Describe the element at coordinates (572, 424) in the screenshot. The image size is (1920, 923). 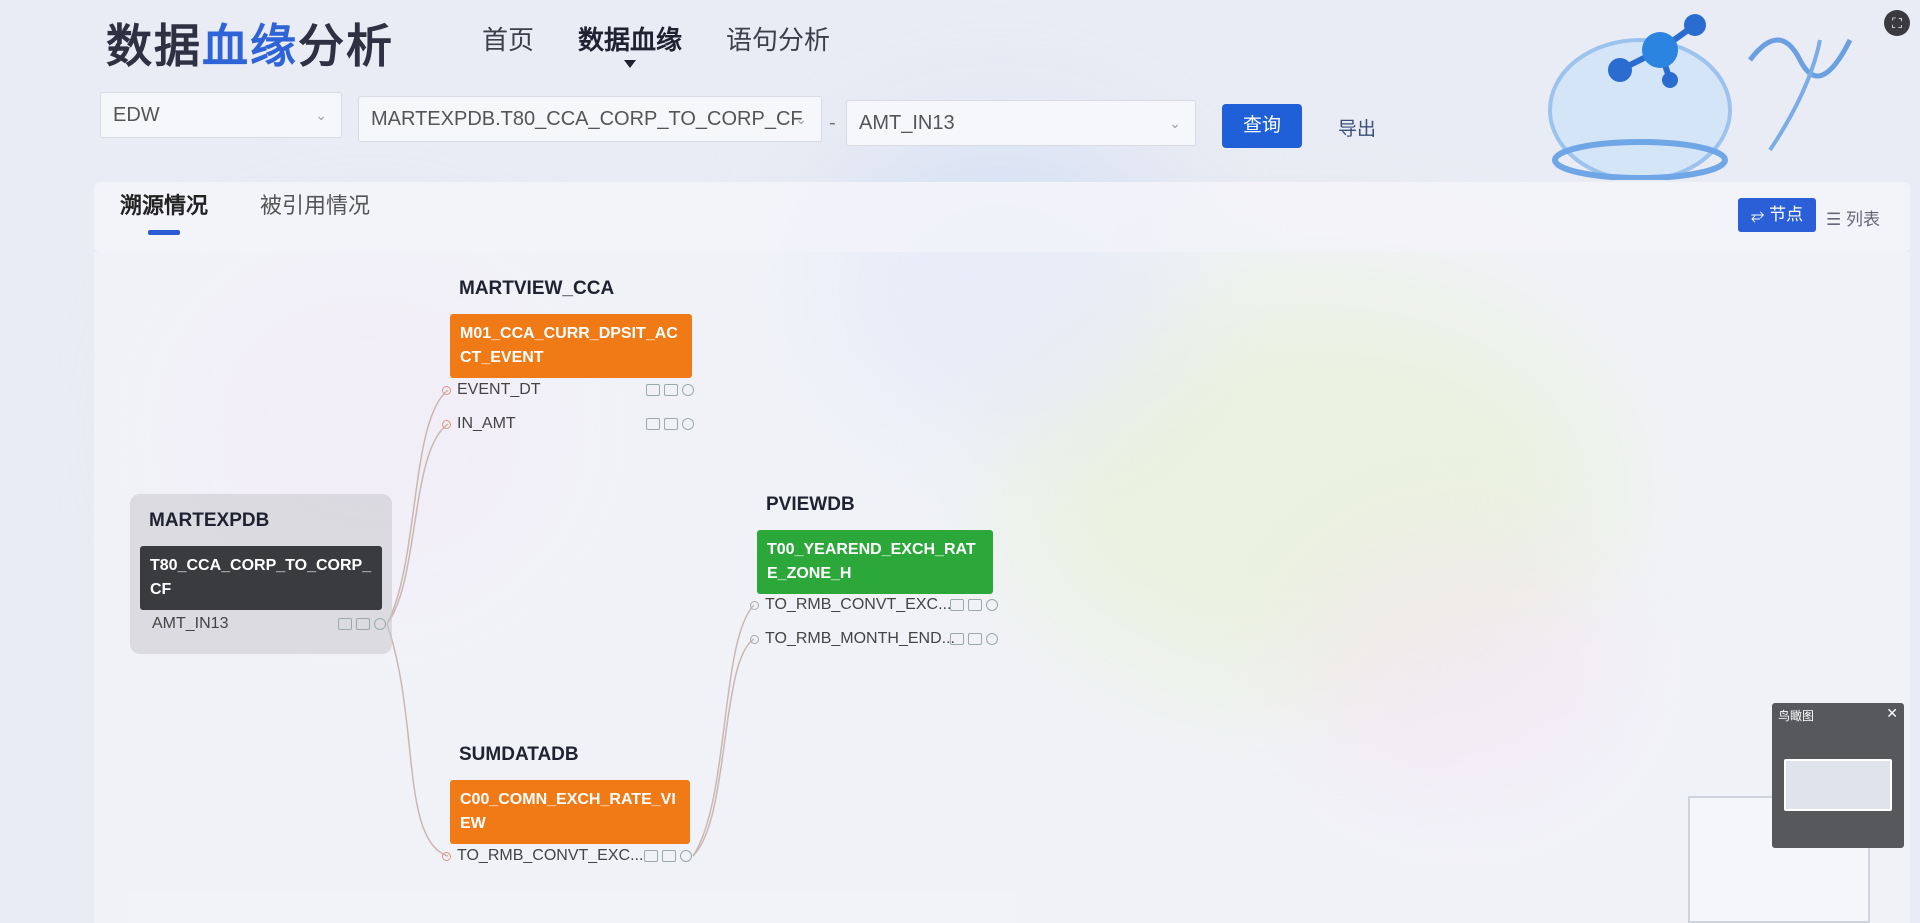
I see `upstream1-field-row: IN_AMT` at that location.